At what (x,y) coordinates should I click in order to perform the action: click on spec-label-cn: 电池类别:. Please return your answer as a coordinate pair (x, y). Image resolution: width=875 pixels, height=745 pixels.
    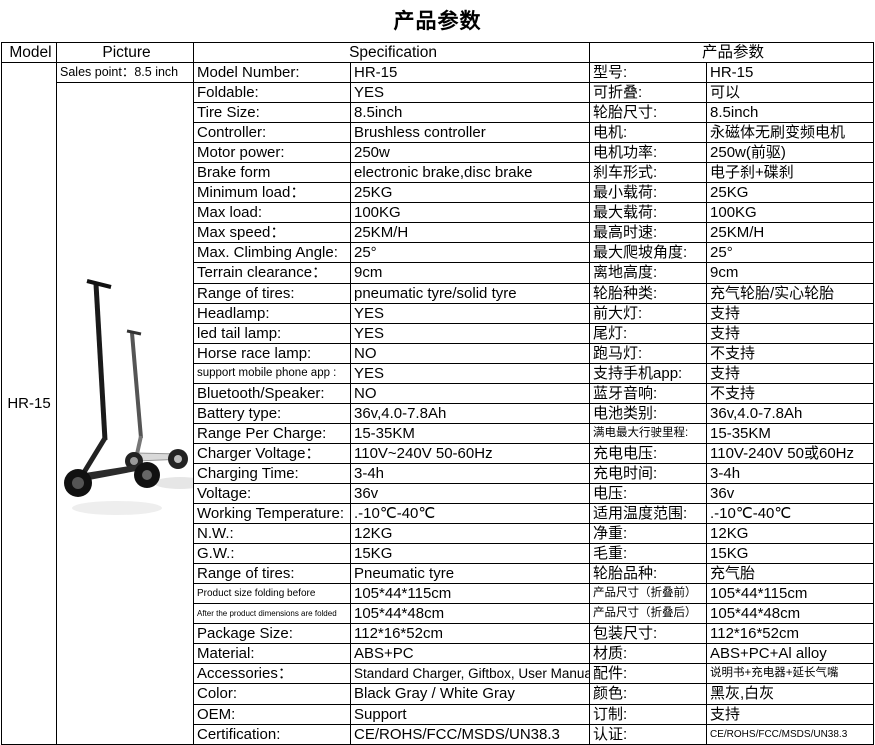
    Looking at the image, I should click on (648, 413).